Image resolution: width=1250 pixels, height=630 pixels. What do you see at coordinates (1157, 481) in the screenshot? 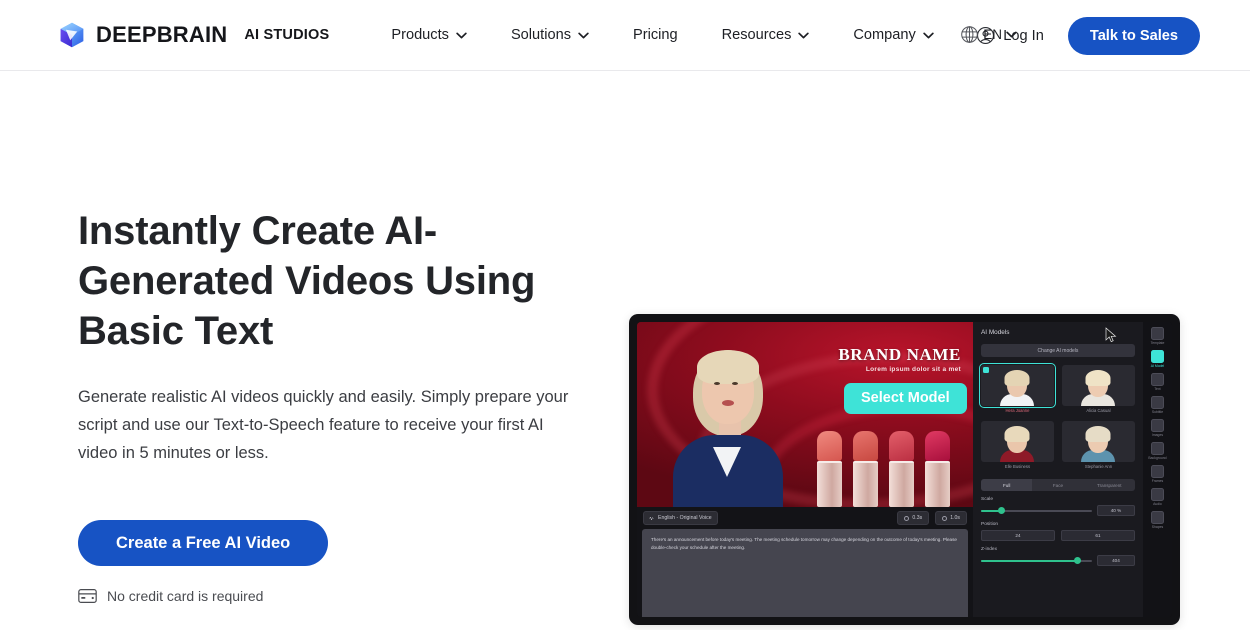
I see `rail-label-frames: Frames` at bounding box center [1157, 481].